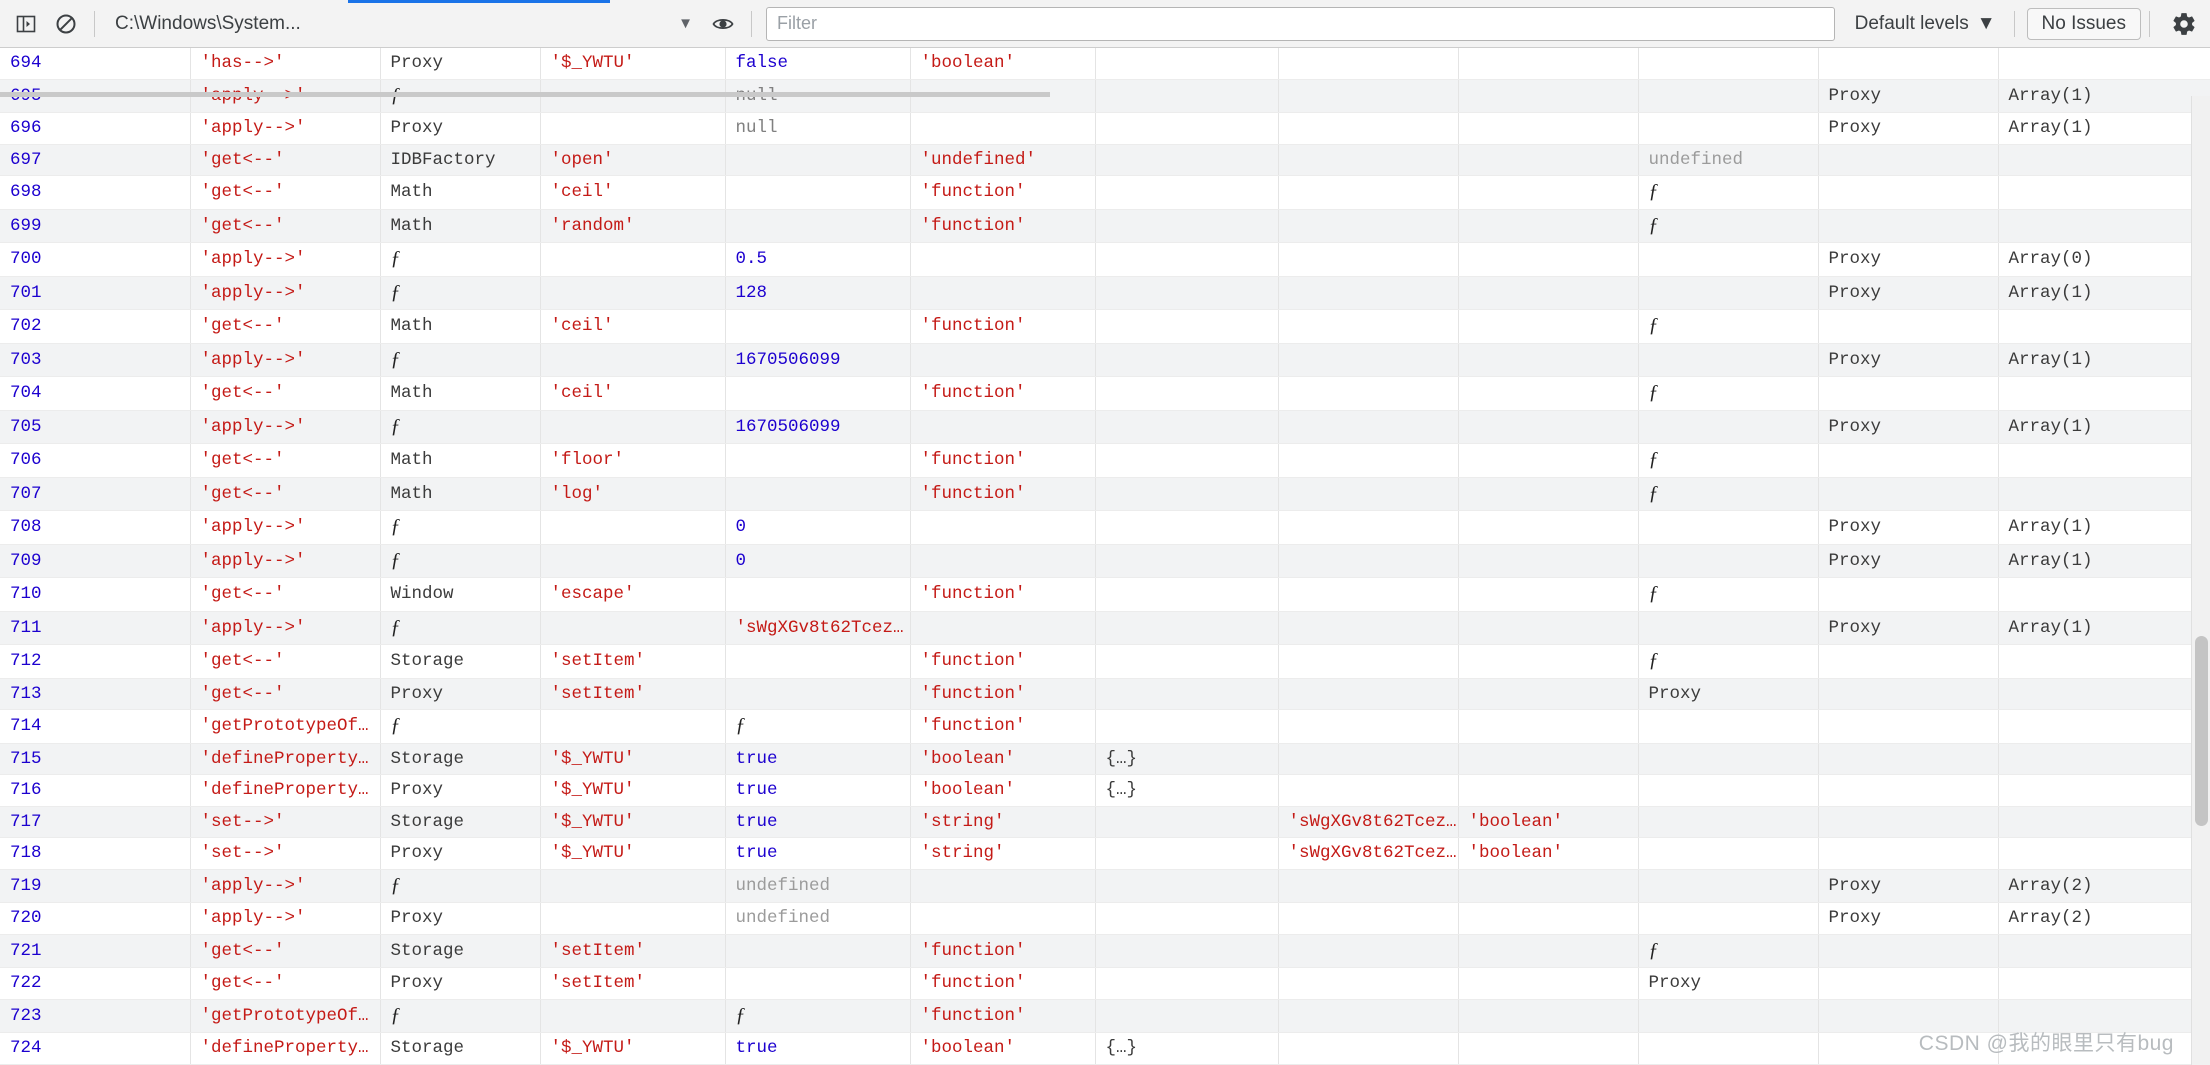 The width and height of the screenshot is (2210, 1065). I want to click on log-levels-dropdown: Default levels ▼, so click(1925, 24).